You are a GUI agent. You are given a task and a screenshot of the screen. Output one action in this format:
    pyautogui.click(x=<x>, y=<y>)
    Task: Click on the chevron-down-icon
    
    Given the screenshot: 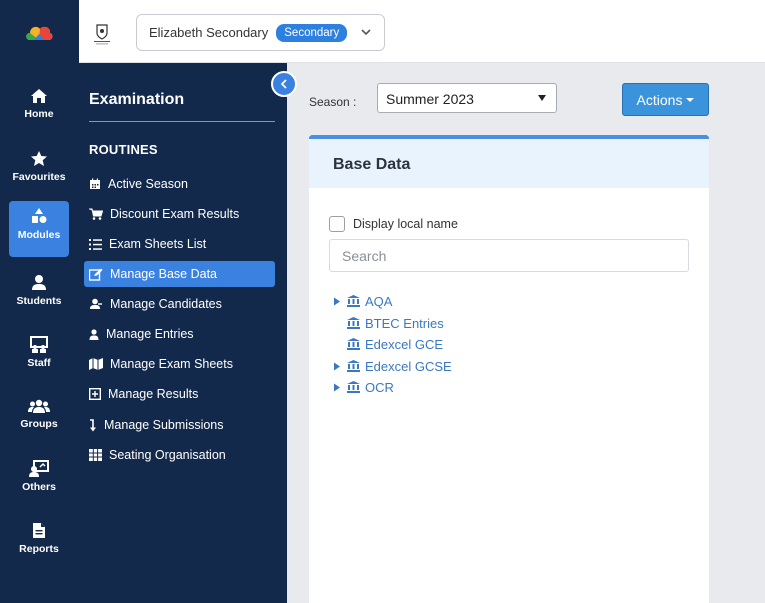 What is the action you would take?
    pyautogui.click(x=366, y=32)
    